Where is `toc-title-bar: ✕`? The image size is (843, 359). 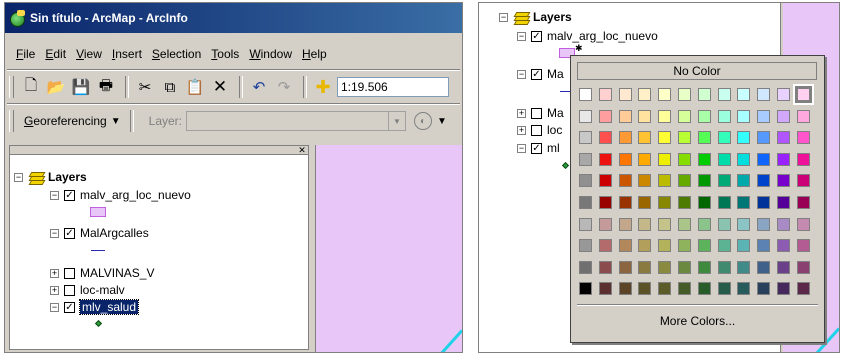 toc-title-bar: ✕ is located at coordinates (159, 150).